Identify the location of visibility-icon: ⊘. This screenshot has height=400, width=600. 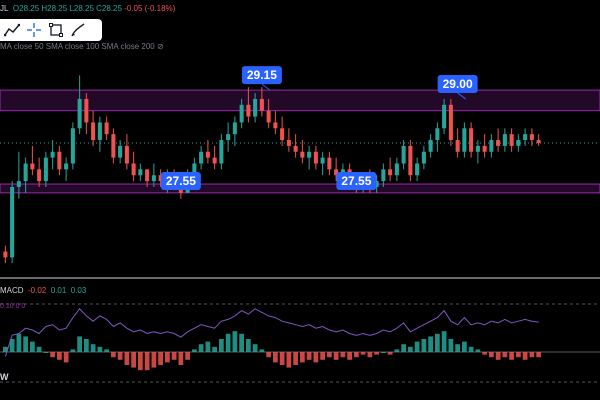
(160, 46).